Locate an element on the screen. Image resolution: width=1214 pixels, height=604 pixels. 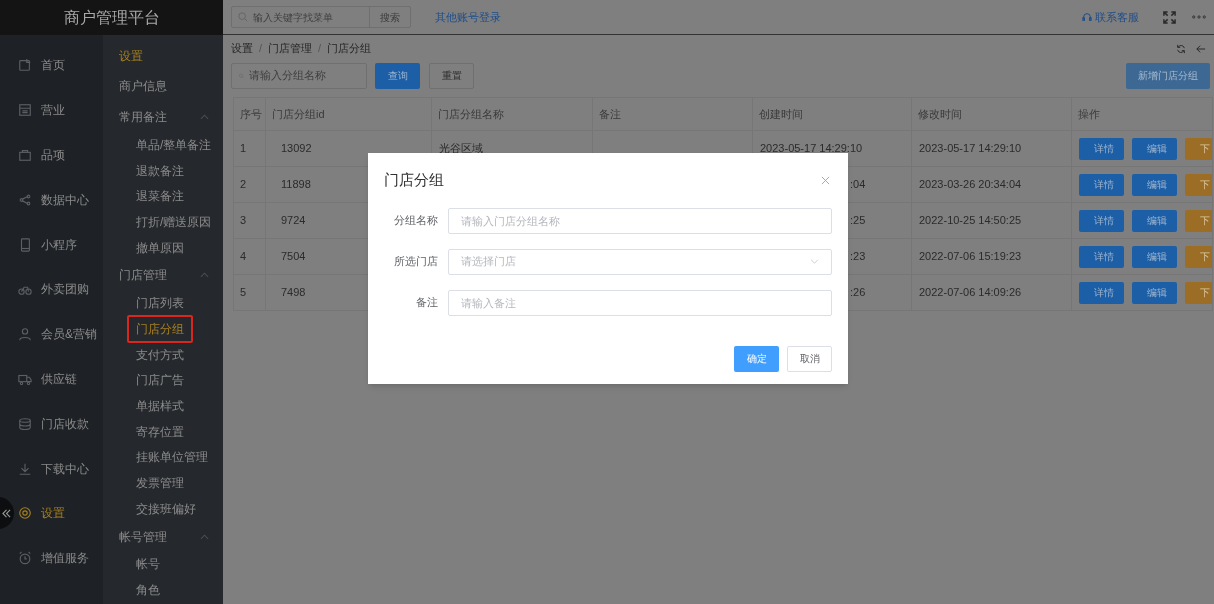
submenu-group: 门店管理 is located at coordinates (163, 275).